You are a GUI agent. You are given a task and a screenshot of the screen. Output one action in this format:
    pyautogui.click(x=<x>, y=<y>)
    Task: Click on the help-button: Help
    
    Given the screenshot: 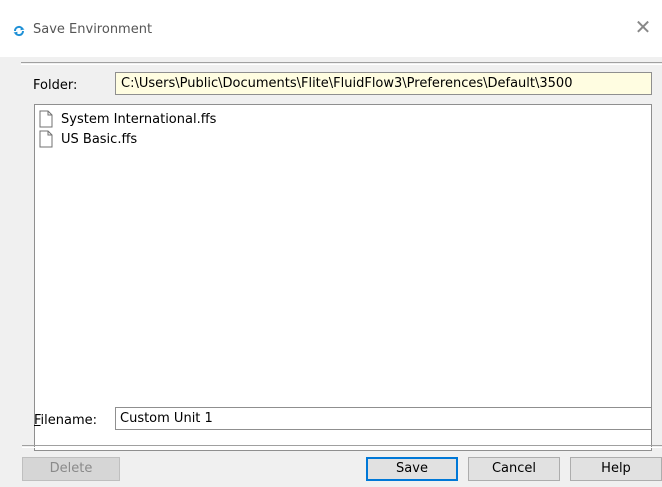 What is the action you would take?
    pyautogui.click(x=616, y=469)
    